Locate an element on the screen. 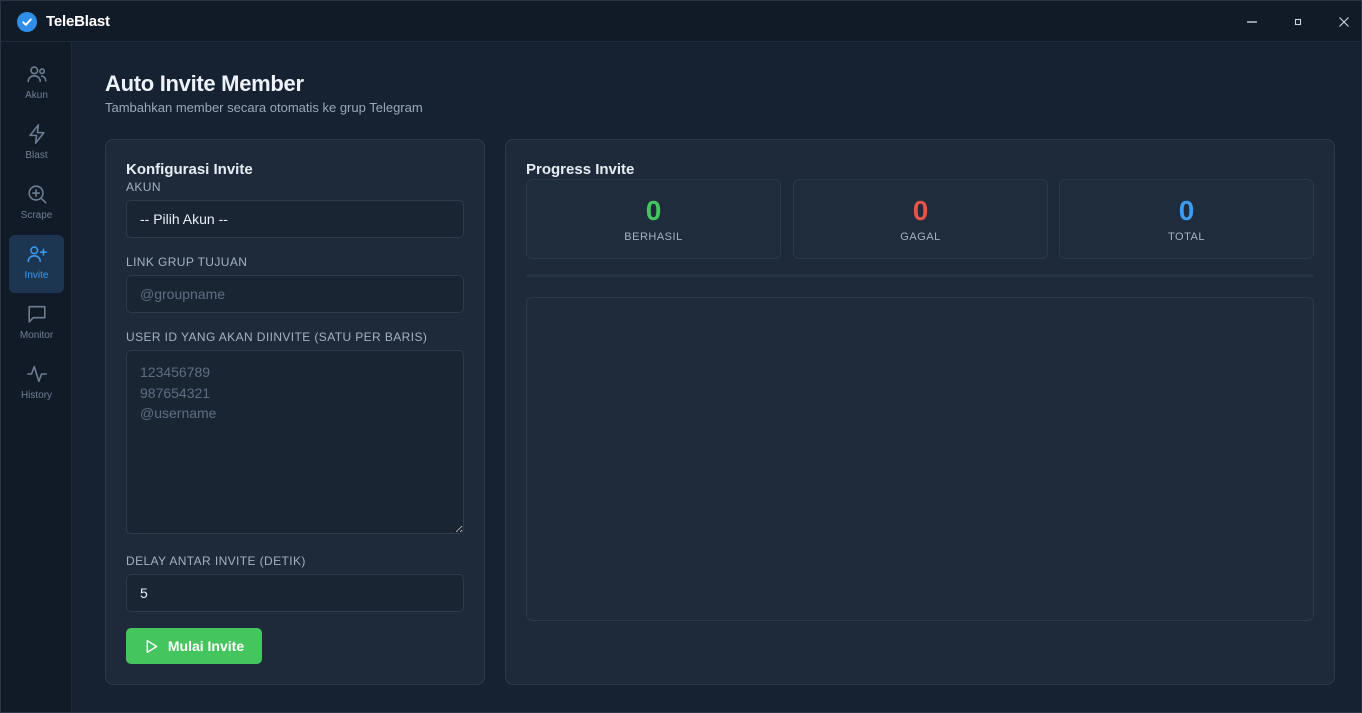 The image size is (1362, 713). check-circle-icon is located at coordinates (27, 22).